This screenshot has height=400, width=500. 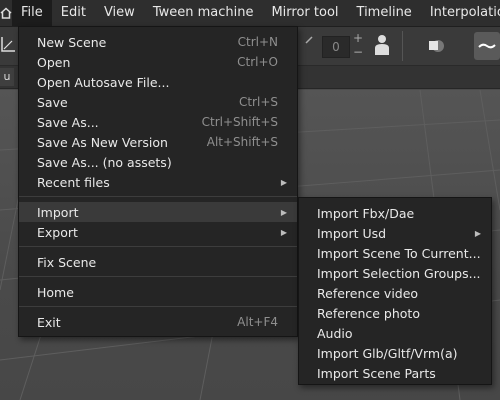 What do you see at coordinates (158, 62) in the screenshot?
I see `menu-item-open: Open Ctrl+O` at bounding box center [158, 62].